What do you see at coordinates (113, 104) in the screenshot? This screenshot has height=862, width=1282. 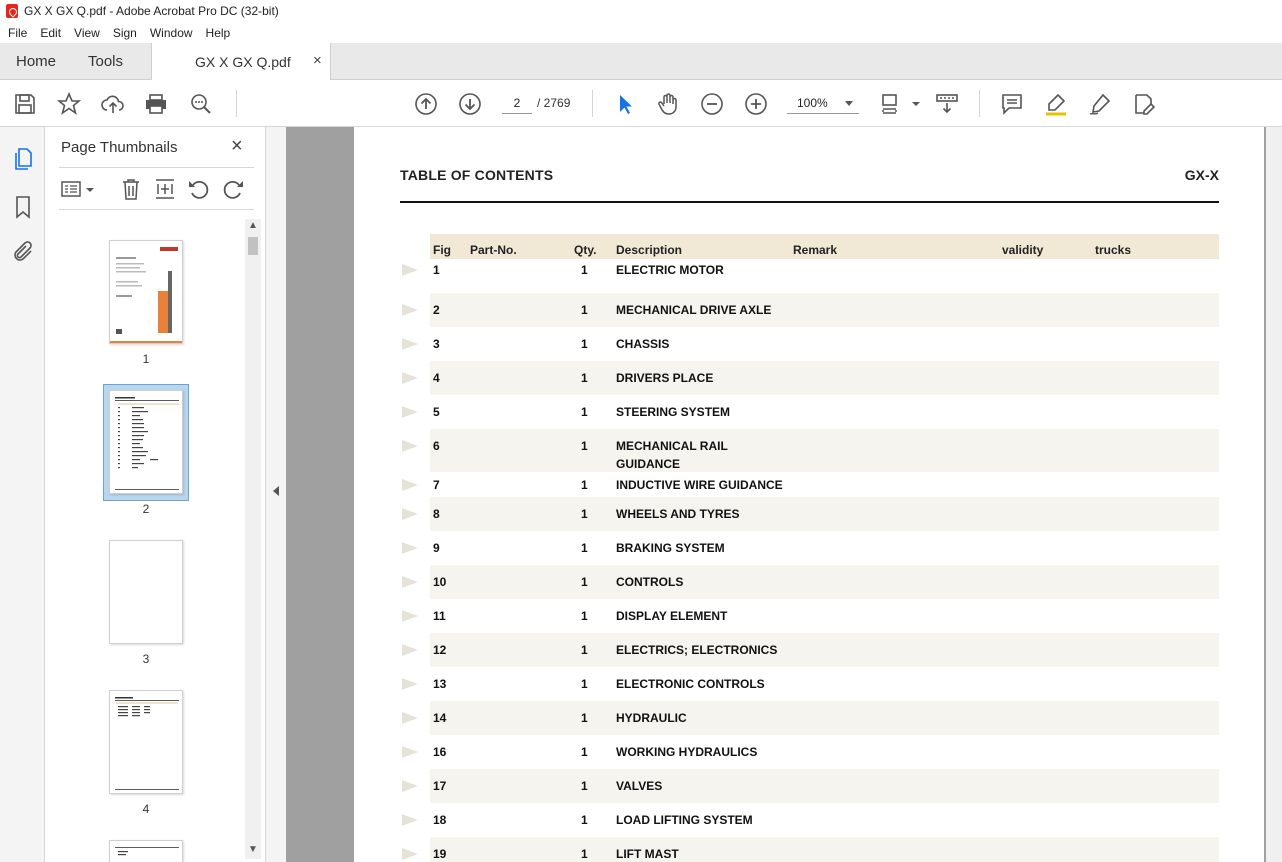 I see `upload-cloud-icon` at bounding box center [113, 104].